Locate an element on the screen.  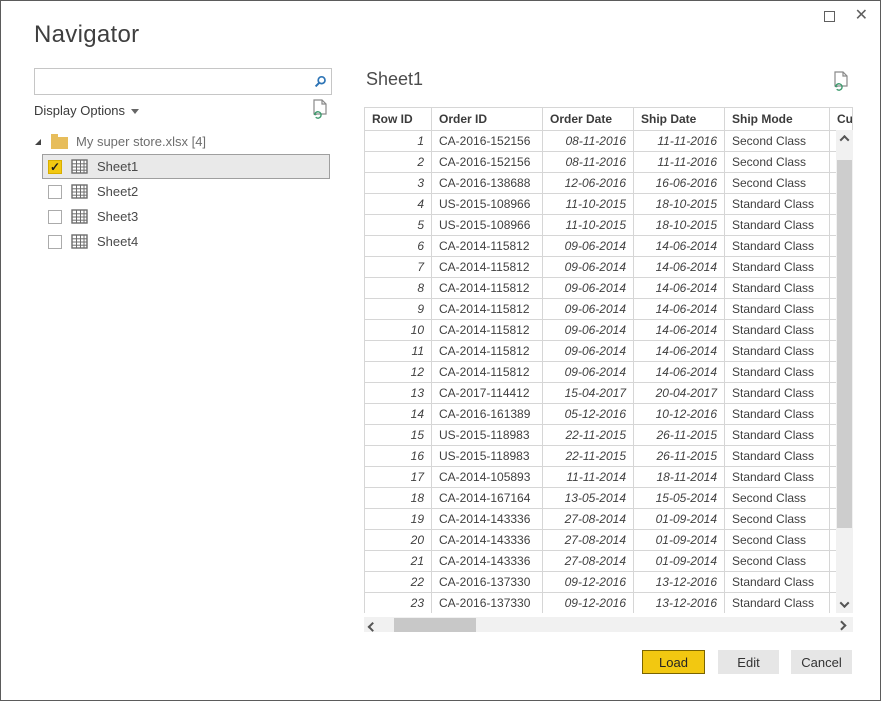
tree-item-sheet3: Sheet3 is located at coordinates (186, 216).